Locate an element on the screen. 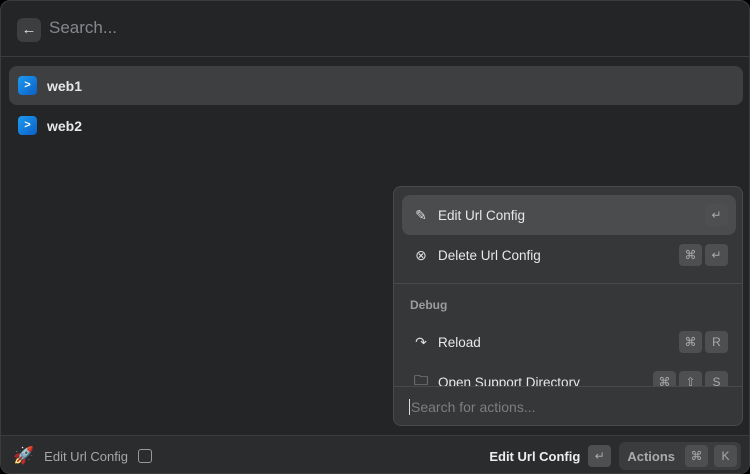  rocket-icon: 🚀 is located at coordinates (24, 455).